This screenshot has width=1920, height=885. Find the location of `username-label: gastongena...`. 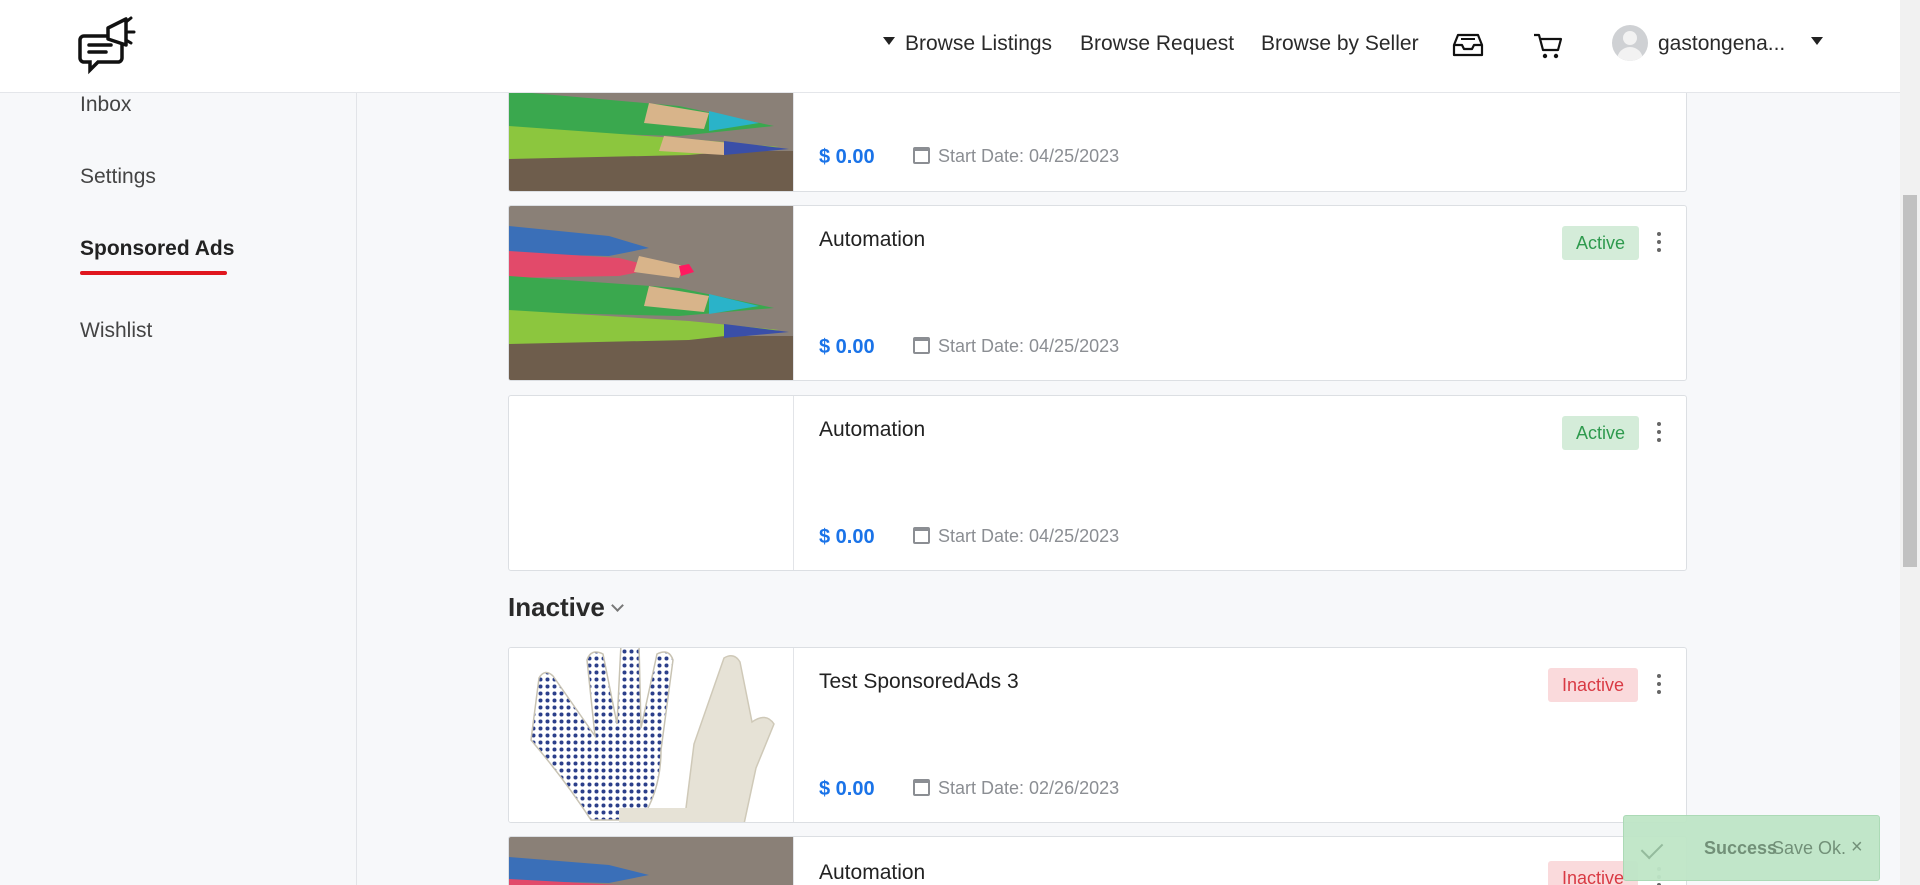

username-label: gastongena... is located at coordinates (1722, 43).